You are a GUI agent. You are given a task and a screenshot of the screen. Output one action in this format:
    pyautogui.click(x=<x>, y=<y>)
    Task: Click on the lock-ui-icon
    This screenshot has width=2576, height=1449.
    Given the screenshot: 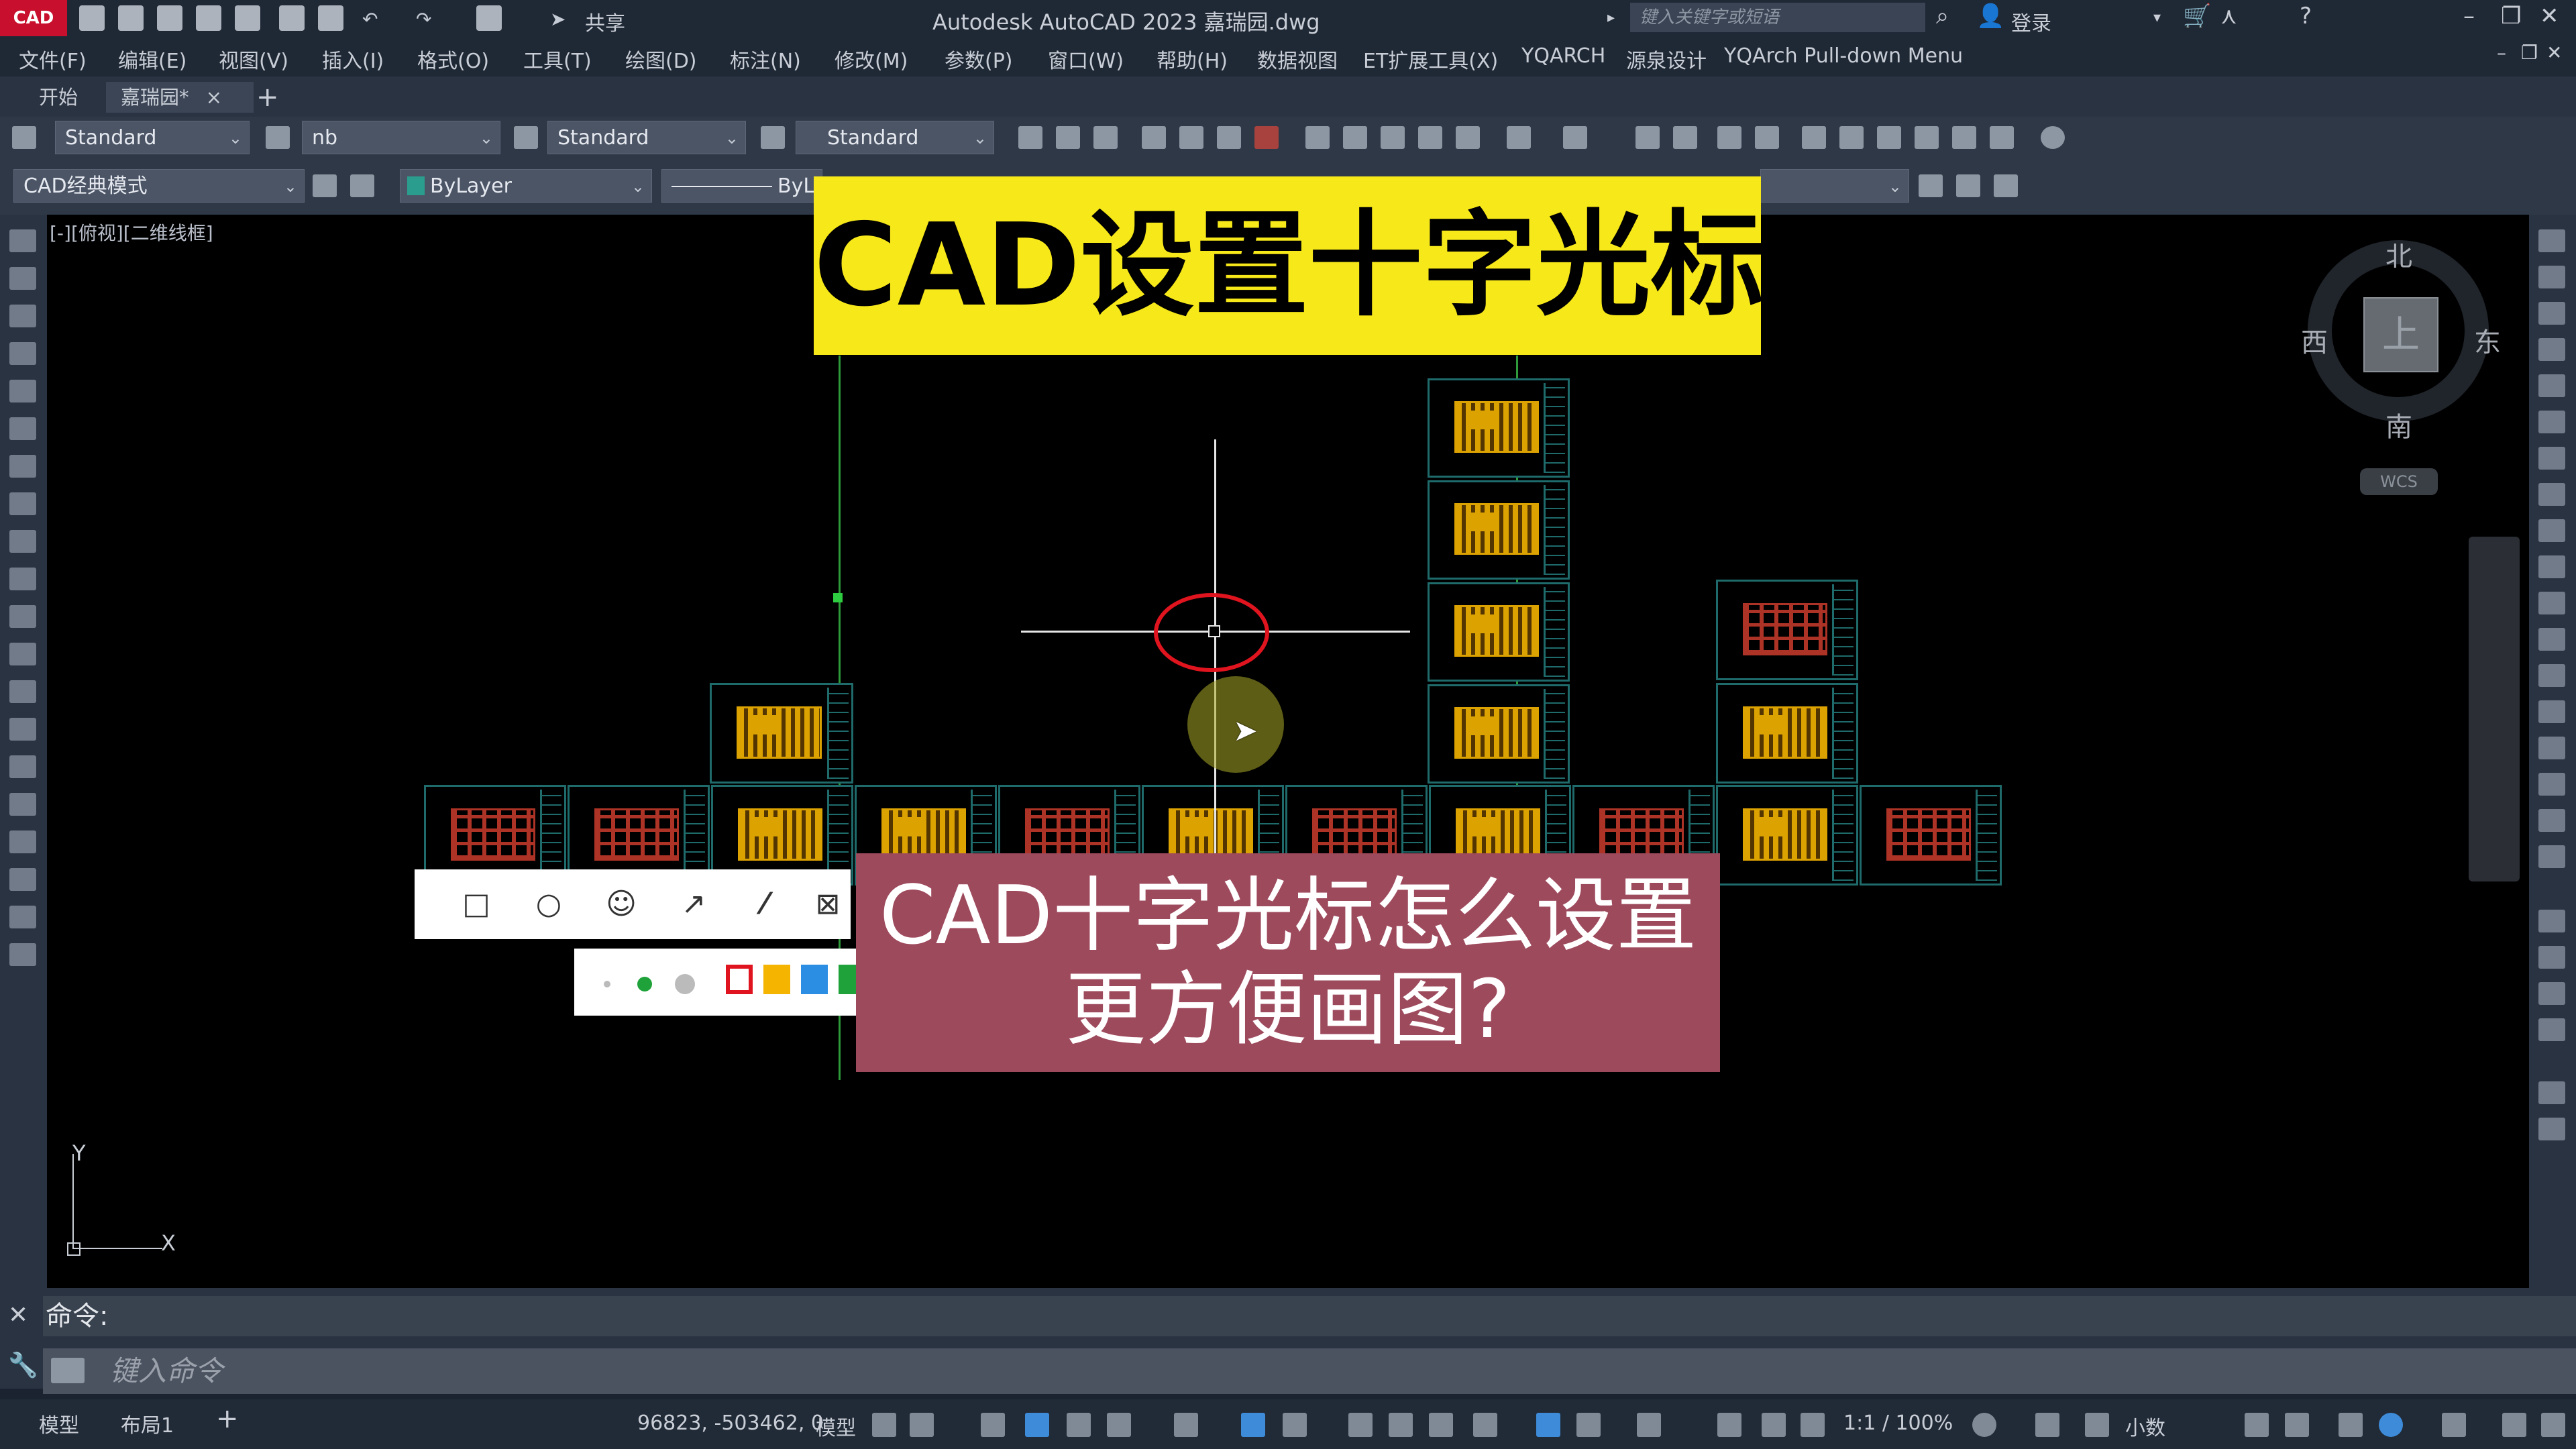 What is the action you would take?
    pyautogui.click(x=2297, y=1425)
    